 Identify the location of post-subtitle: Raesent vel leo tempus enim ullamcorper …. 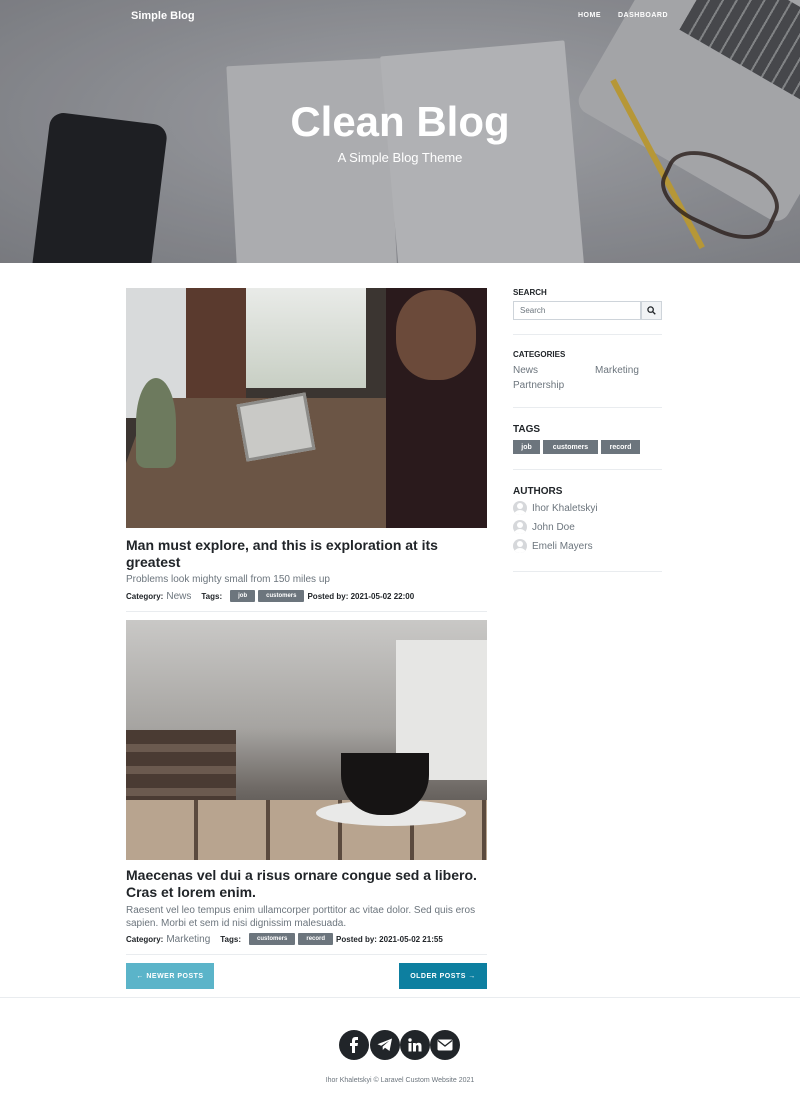
(301, 917).